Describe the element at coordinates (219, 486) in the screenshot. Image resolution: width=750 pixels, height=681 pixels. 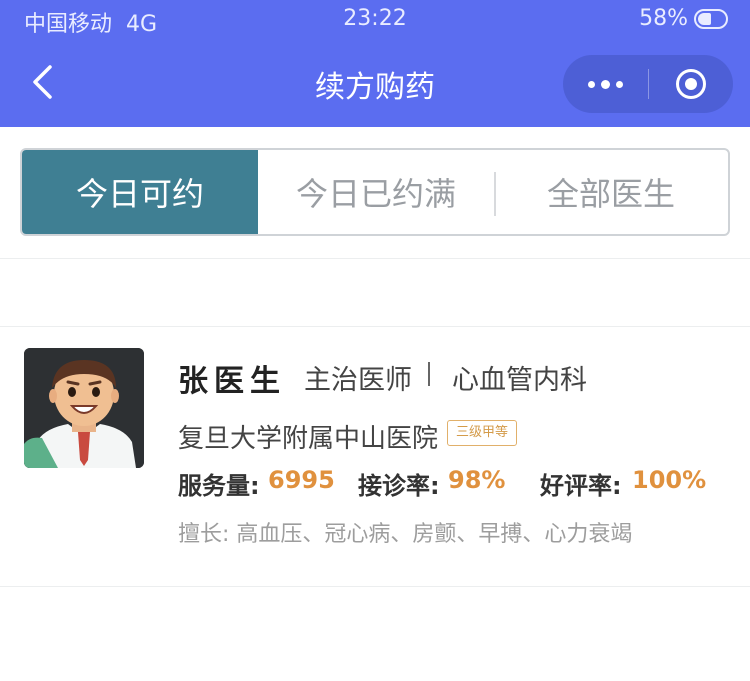
I see `stat-service-label: 服务量:` at that location.